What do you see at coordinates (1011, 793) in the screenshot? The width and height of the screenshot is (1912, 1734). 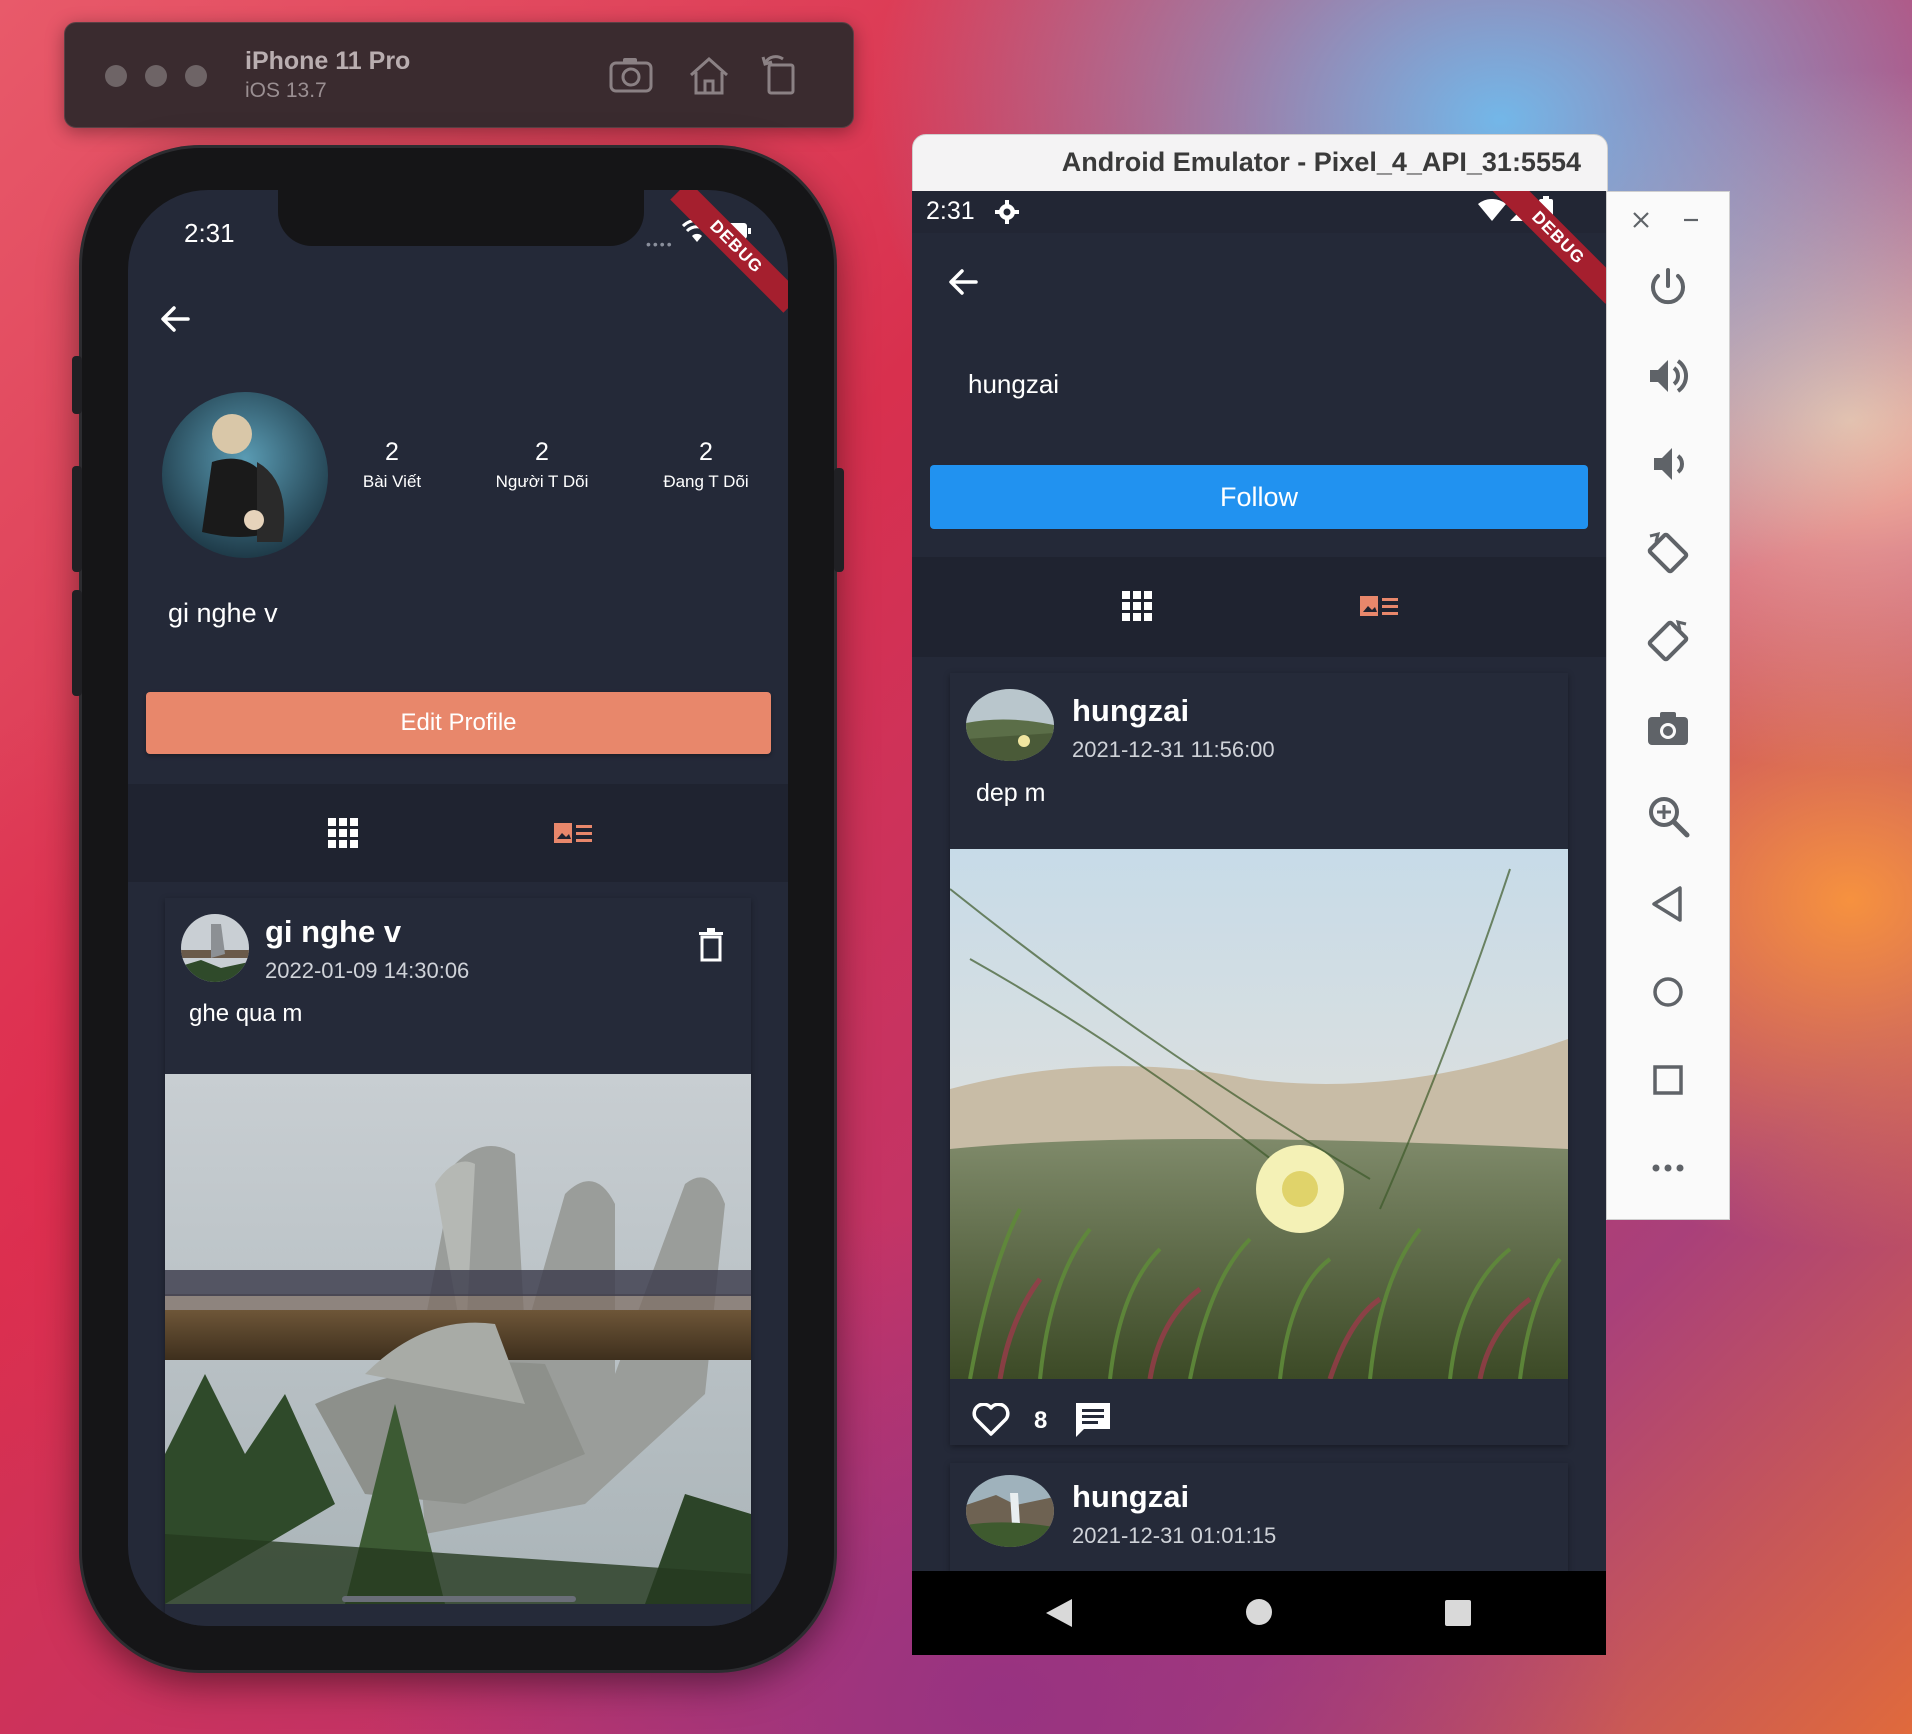 I see `android-post-caption: dep m` at bounding box center [1011, 793].